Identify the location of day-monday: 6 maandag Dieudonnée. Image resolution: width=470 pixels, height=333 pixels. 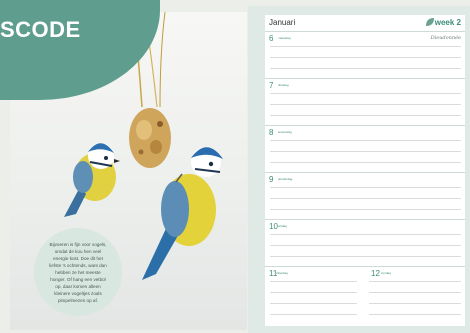
(365, 55).